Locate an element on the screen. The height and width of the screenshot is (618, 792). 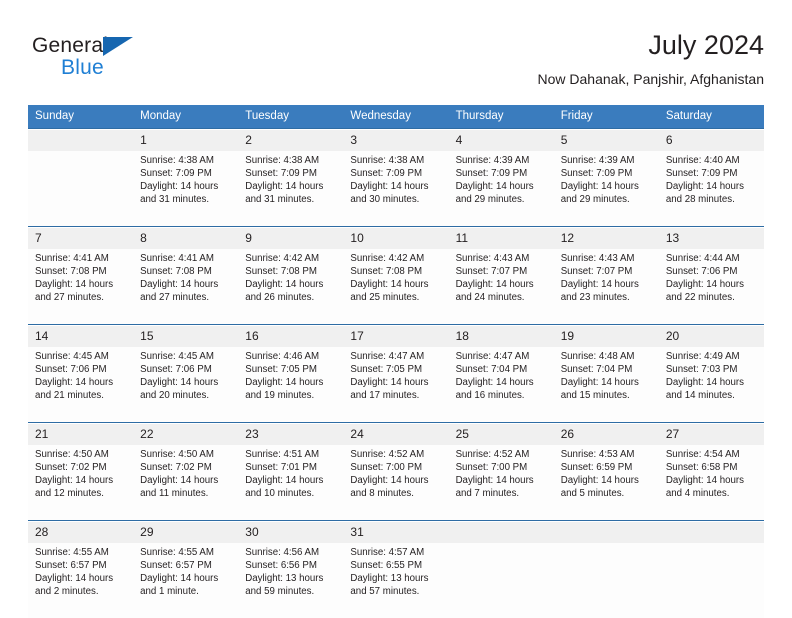
day-number: 6 is located at coordinates (711, 140).